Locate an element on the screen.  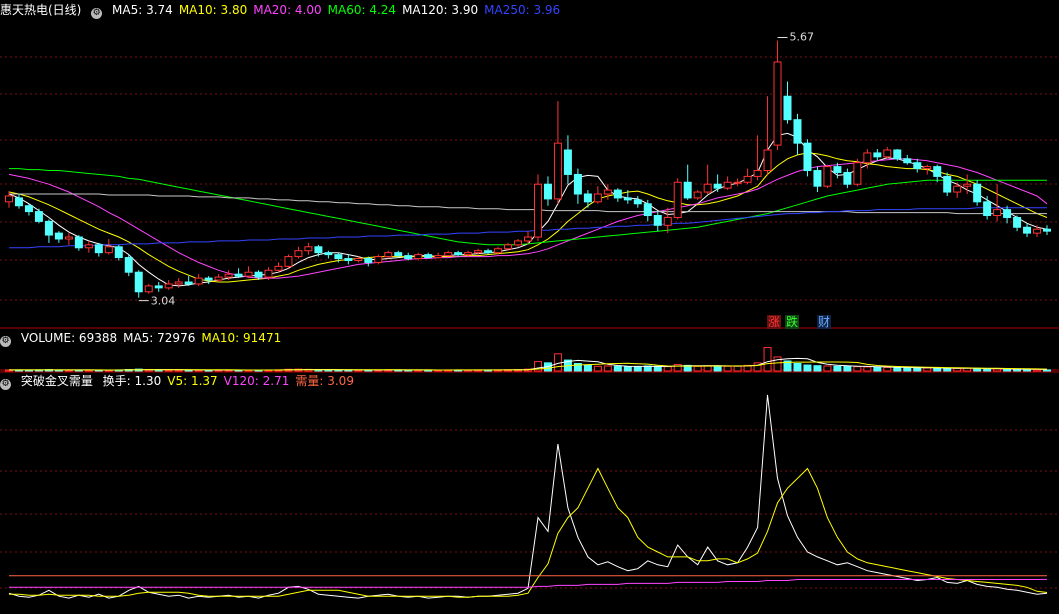
volume-settings-icon: ⚙ is located at coordinates (5, 341).